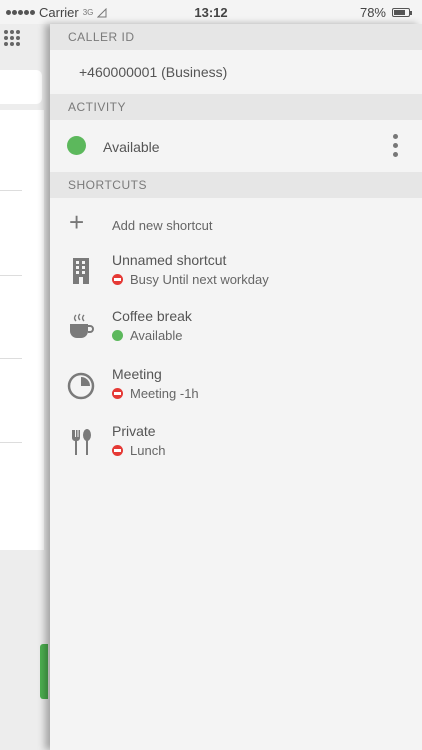 This screenshot has width=422, height=750. Describe the element at coordinates (236, 72) in the screenshot. I see `caller-id-row: +460000001 (Business)` at that location.